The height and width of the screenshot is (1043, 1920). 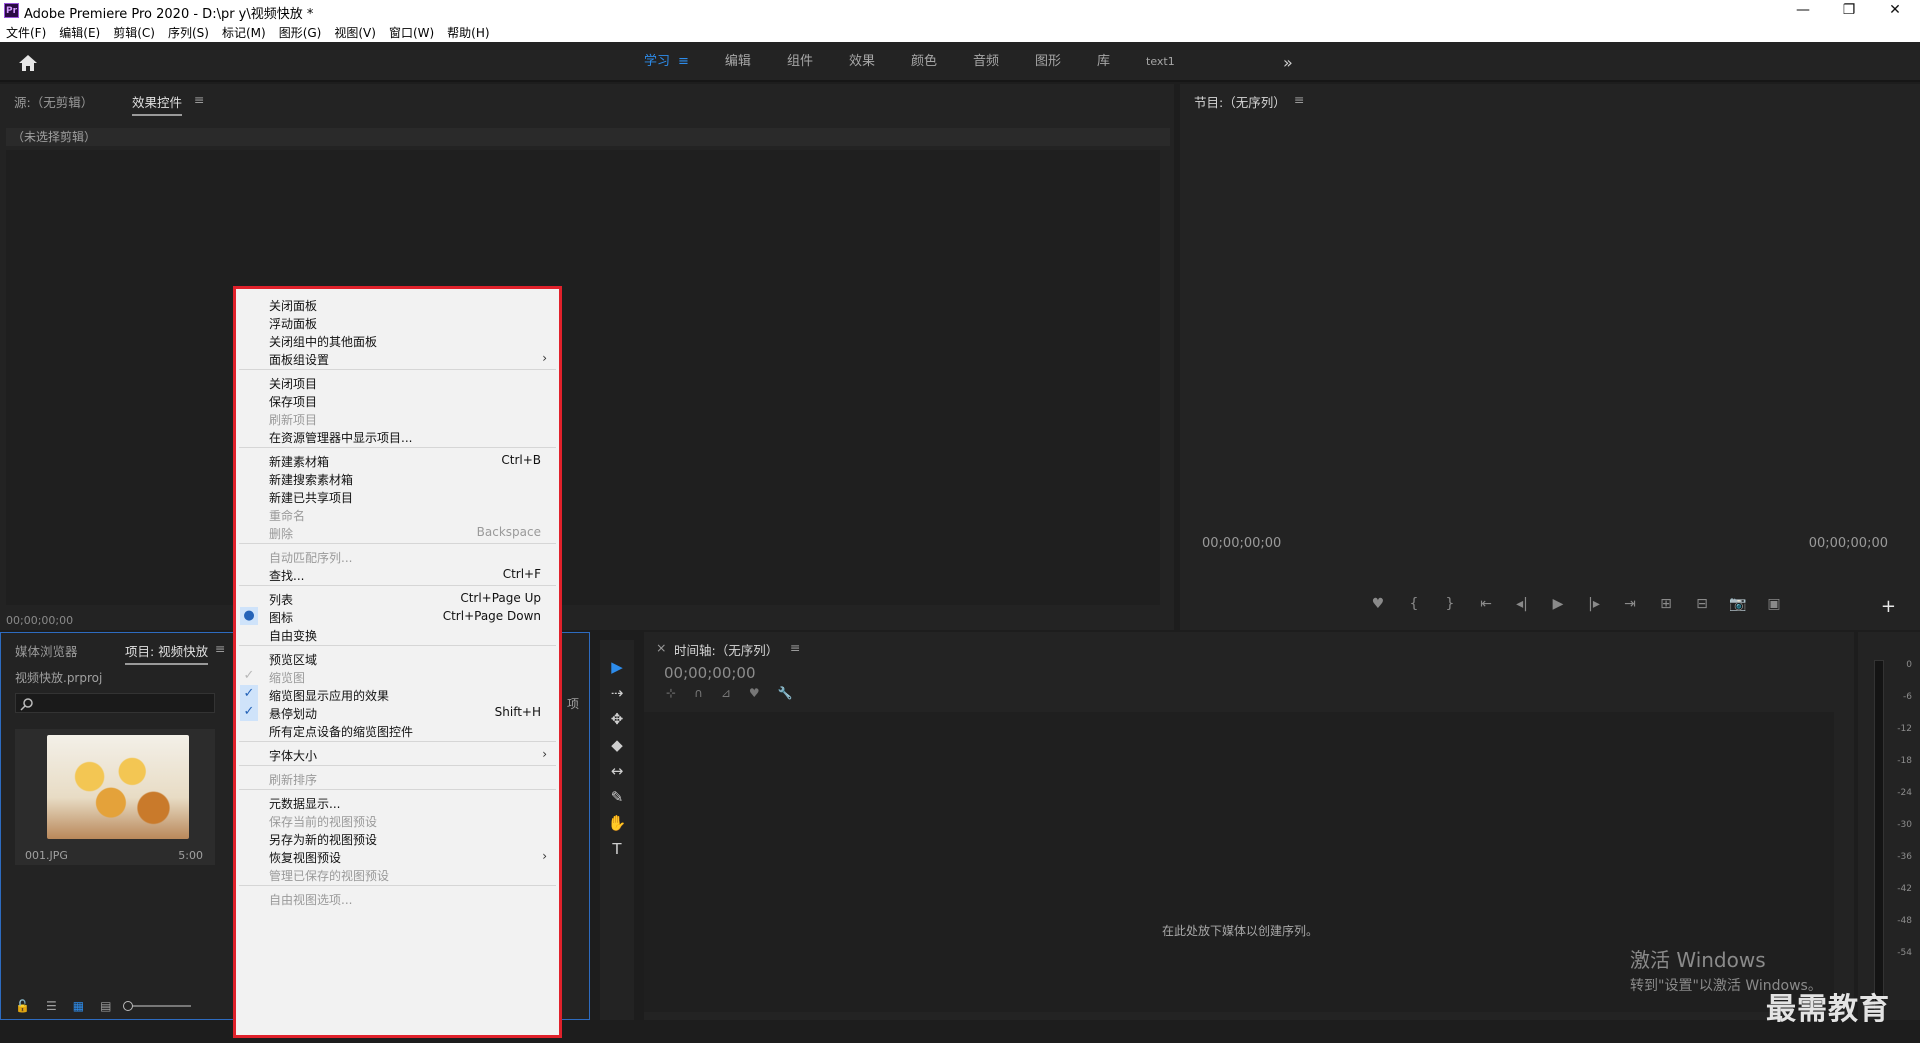 What do you see at coordinates (397, 598) in the screenshot?
I see `context-menu-item: 列表 Ctrl+Page Up` at bounding box center [397, 598].